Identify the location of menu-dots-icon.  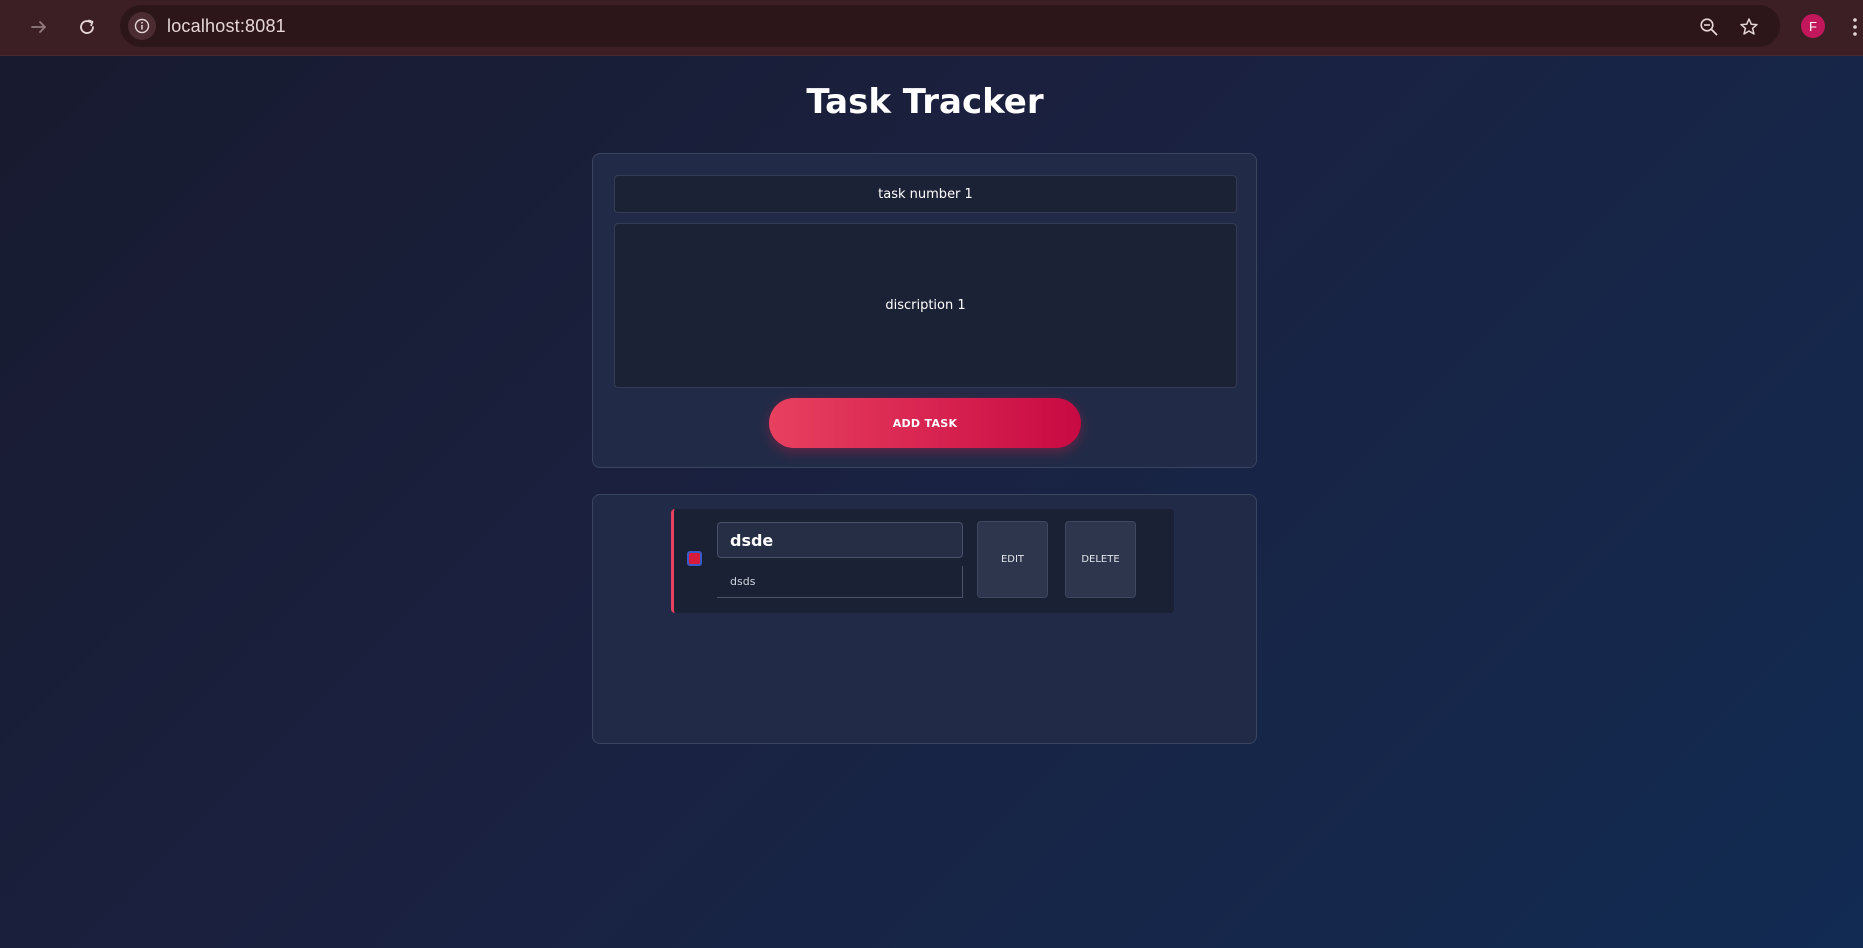
(1855, 27).